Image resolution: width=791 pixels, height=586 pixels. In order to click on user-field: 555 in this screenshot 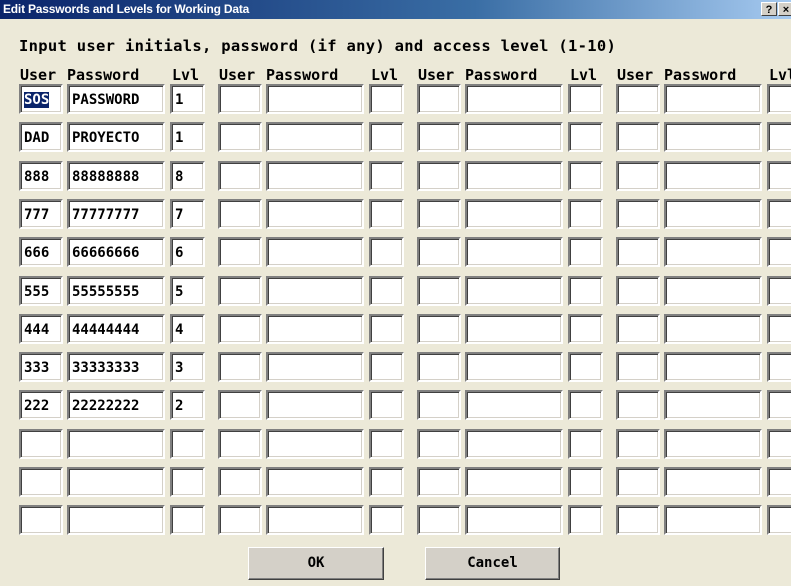, I will do `click(41, 291)`.